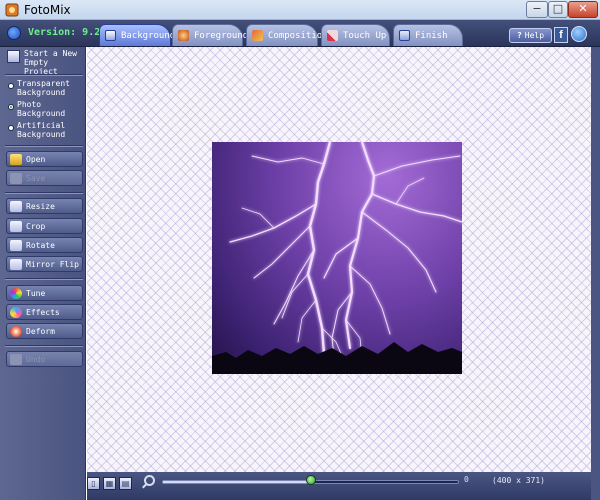  Describe the element at coordinates (519, 35) in the screenshot. I see `question-icon: ?` at that location.